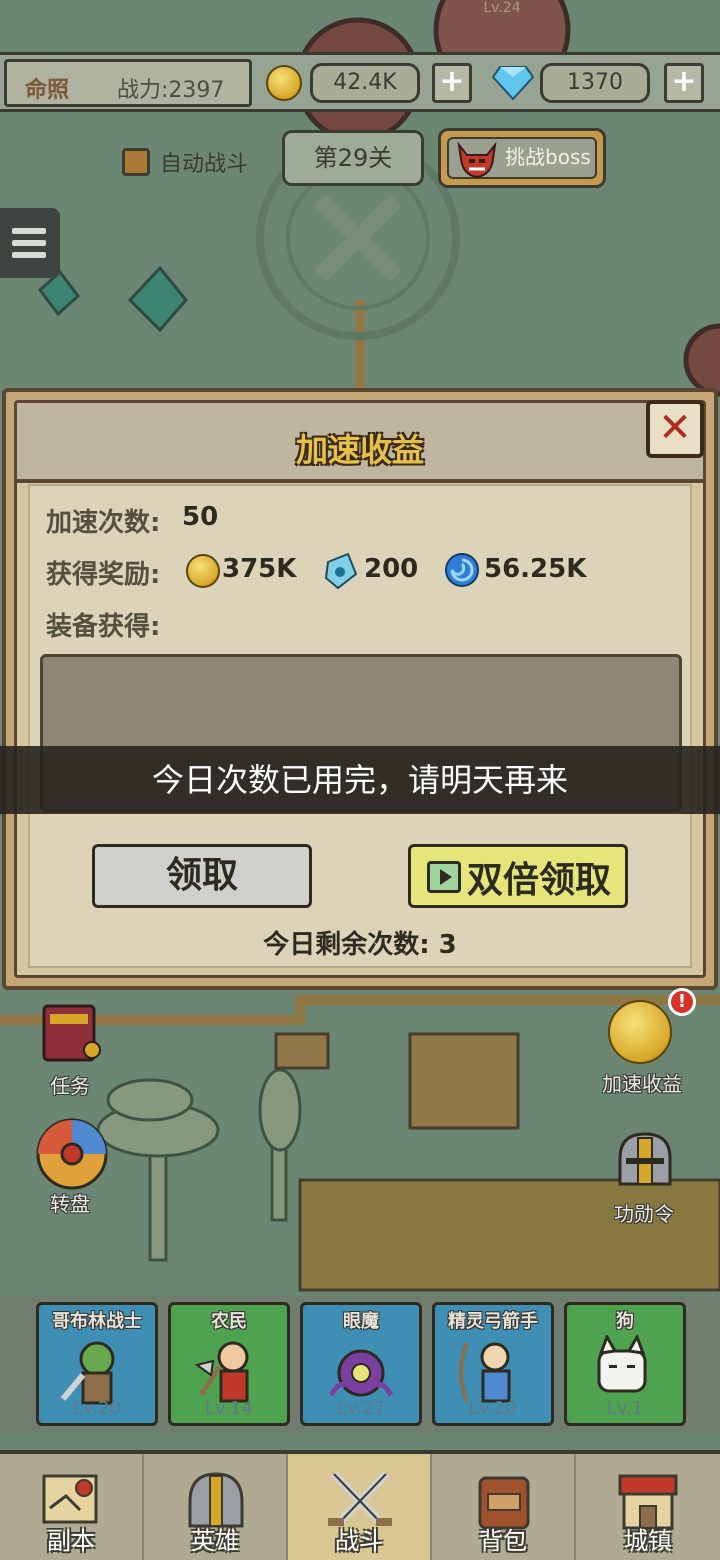 Image resolution: width=720 pixels, height=1560 pixels. I want to click on reward-stone-amount: 200, so click(391, 569).